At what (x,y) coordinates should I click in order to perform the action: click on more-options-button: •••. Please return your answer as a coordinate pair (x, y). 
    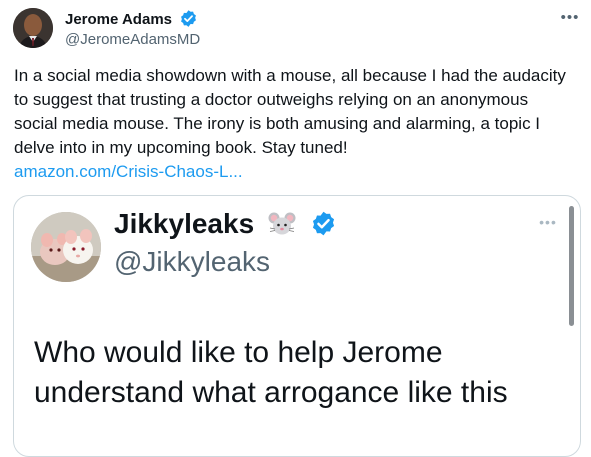
    Looking at the image, I should click on (570, 19).